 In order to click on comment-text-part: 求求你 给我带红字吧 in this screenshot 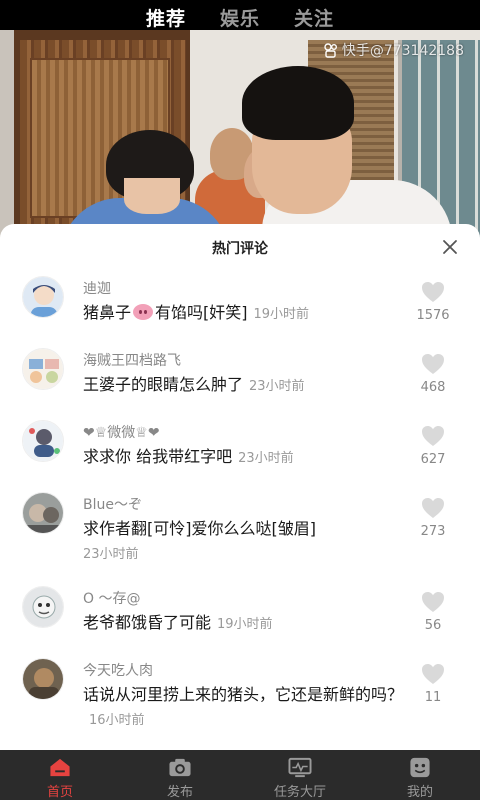, I will do `click(158, 456)`.